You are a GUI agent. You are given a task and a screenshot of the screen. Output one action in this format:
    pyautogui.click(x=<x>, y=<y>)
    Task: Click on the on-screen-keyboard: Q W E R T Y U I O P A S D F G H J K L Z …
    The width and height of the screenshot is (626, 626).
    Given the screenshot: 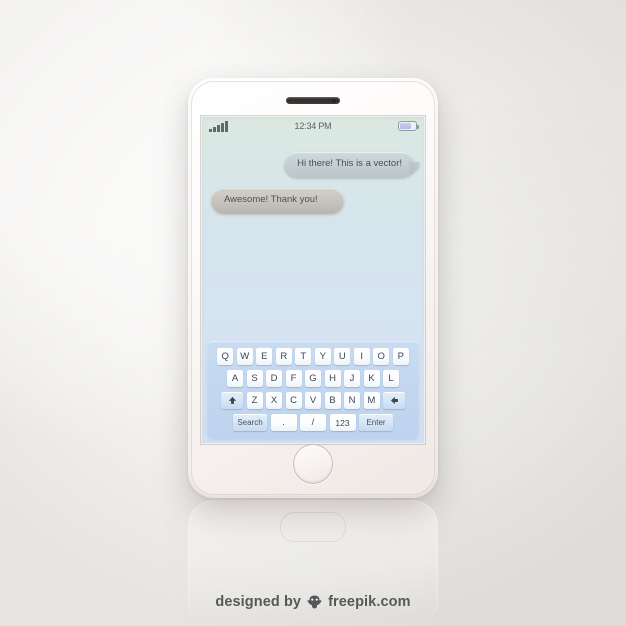 What is the action you would take?
    pyautogui.click(x=313, y=390)
    